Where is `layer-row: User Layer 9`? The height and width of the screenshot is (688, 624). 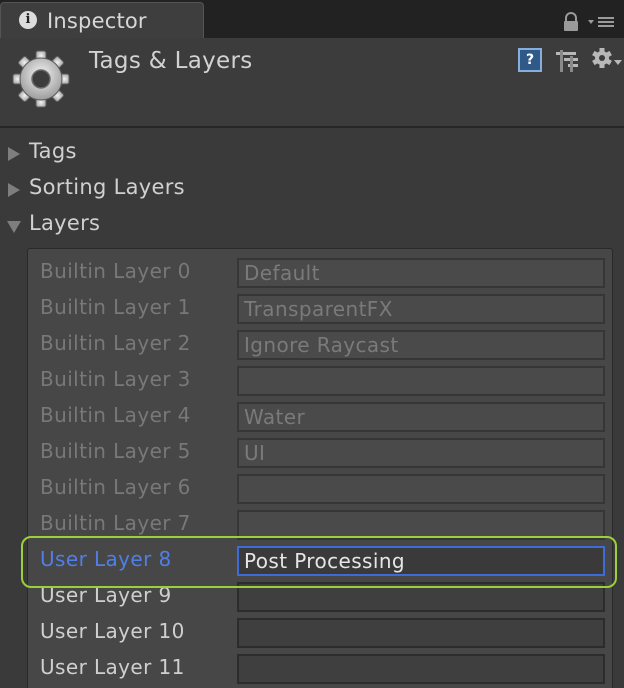
layer-row: User Layer 9 is located at coordinates (321, 597).